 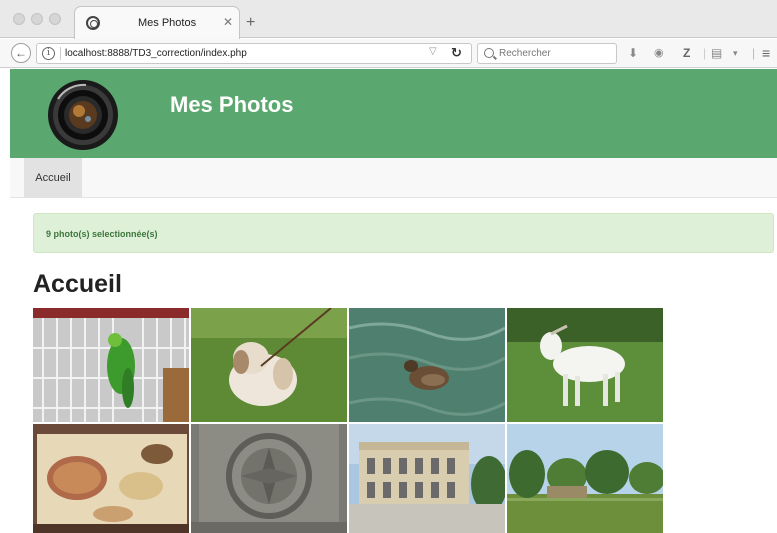 I want to click on zotero-icon: Z, so click(x=686, y=53).